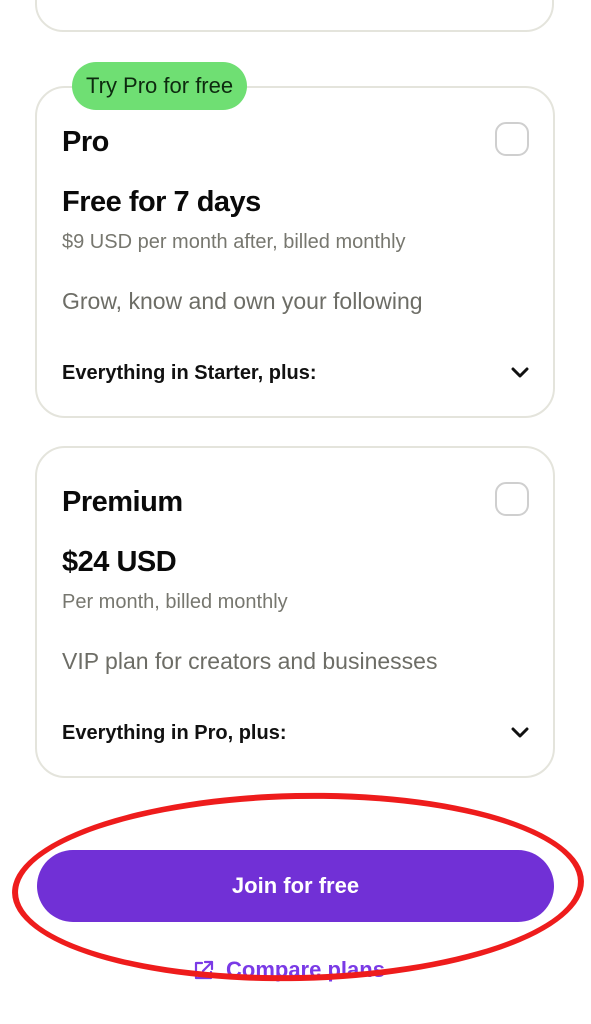 This screenshot has height=1024, width=591. What do you see at coordinates (85, 142) in the screenshot?
I see `plan-name: Pro` at bounding box center [85, 142].